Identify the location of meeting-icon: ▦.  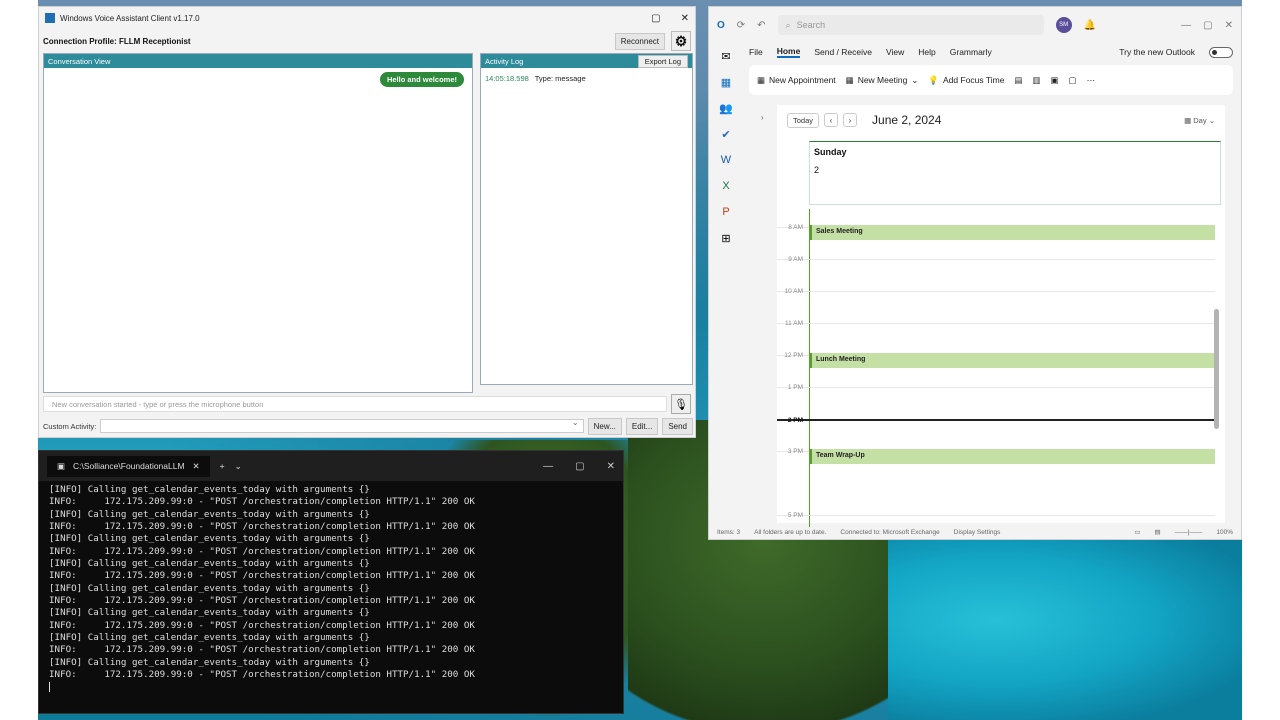
(849, 79).